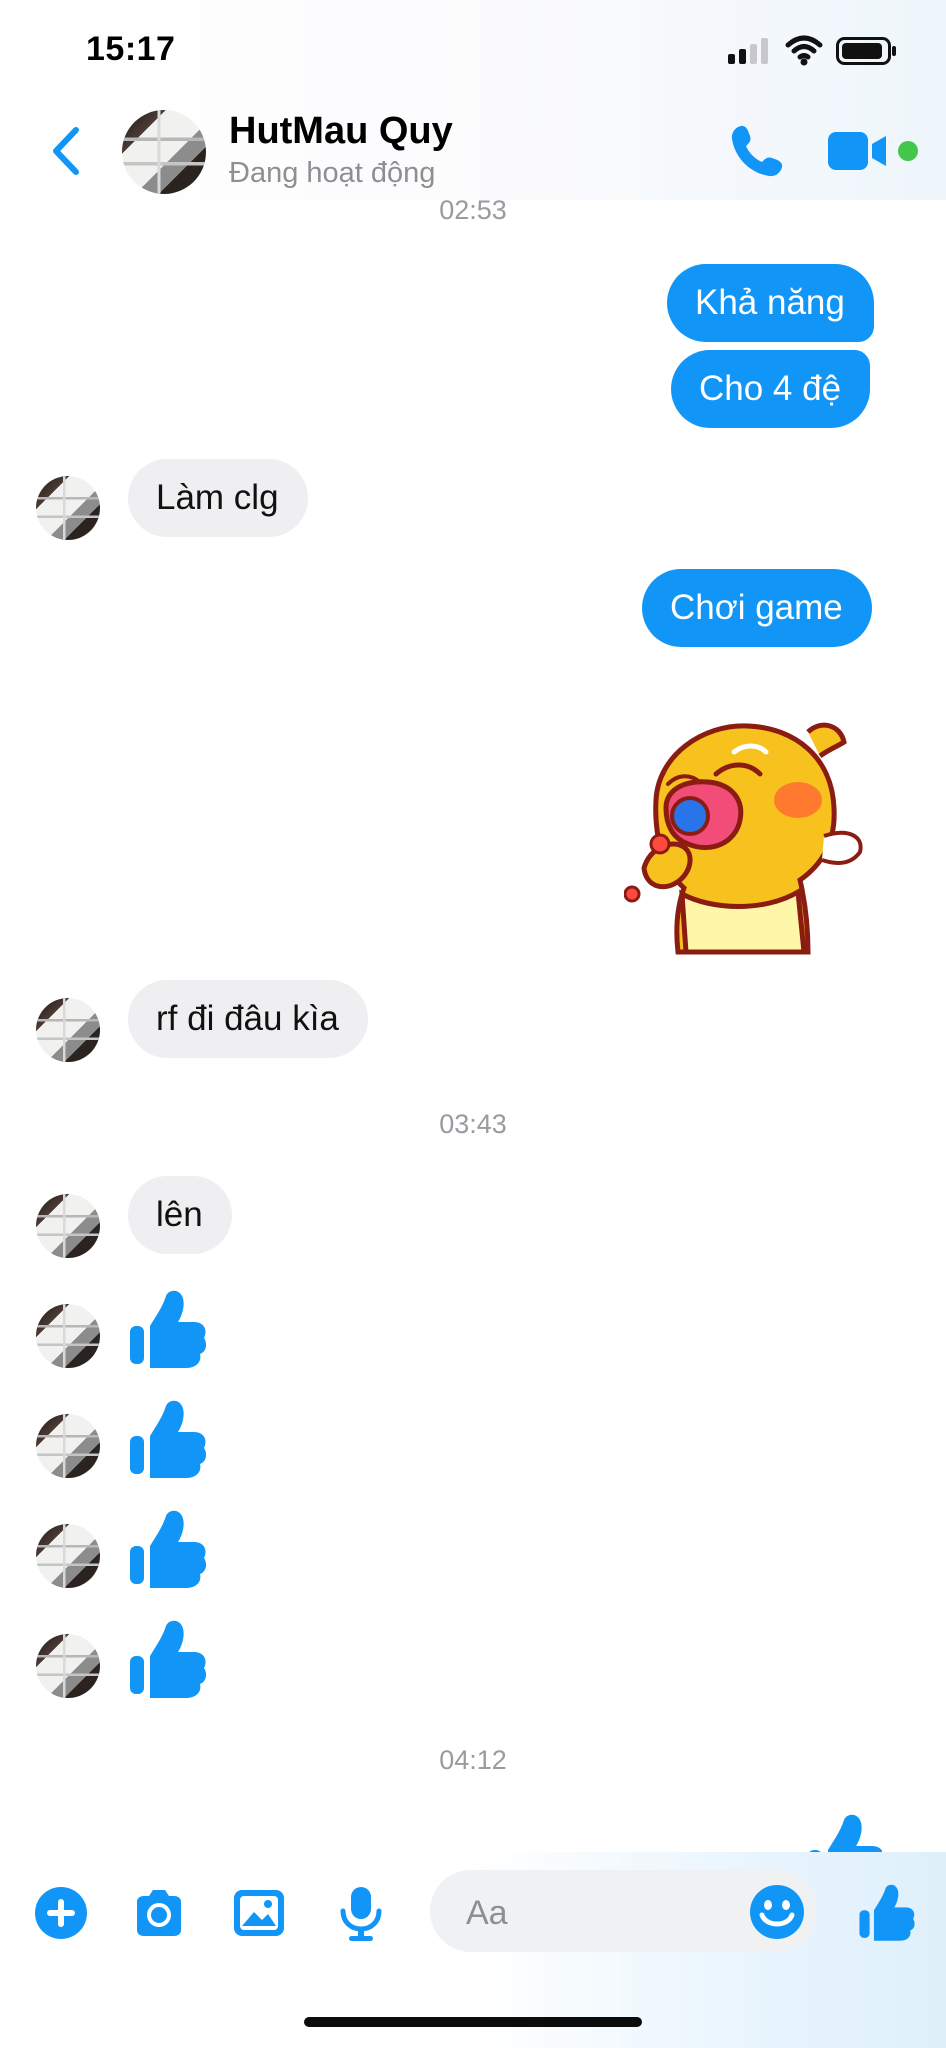 This screenshot has width=946, height=2048. Describe the element at coordinates (757, 151) in the screenshot. I see `phone-icon` at that location.